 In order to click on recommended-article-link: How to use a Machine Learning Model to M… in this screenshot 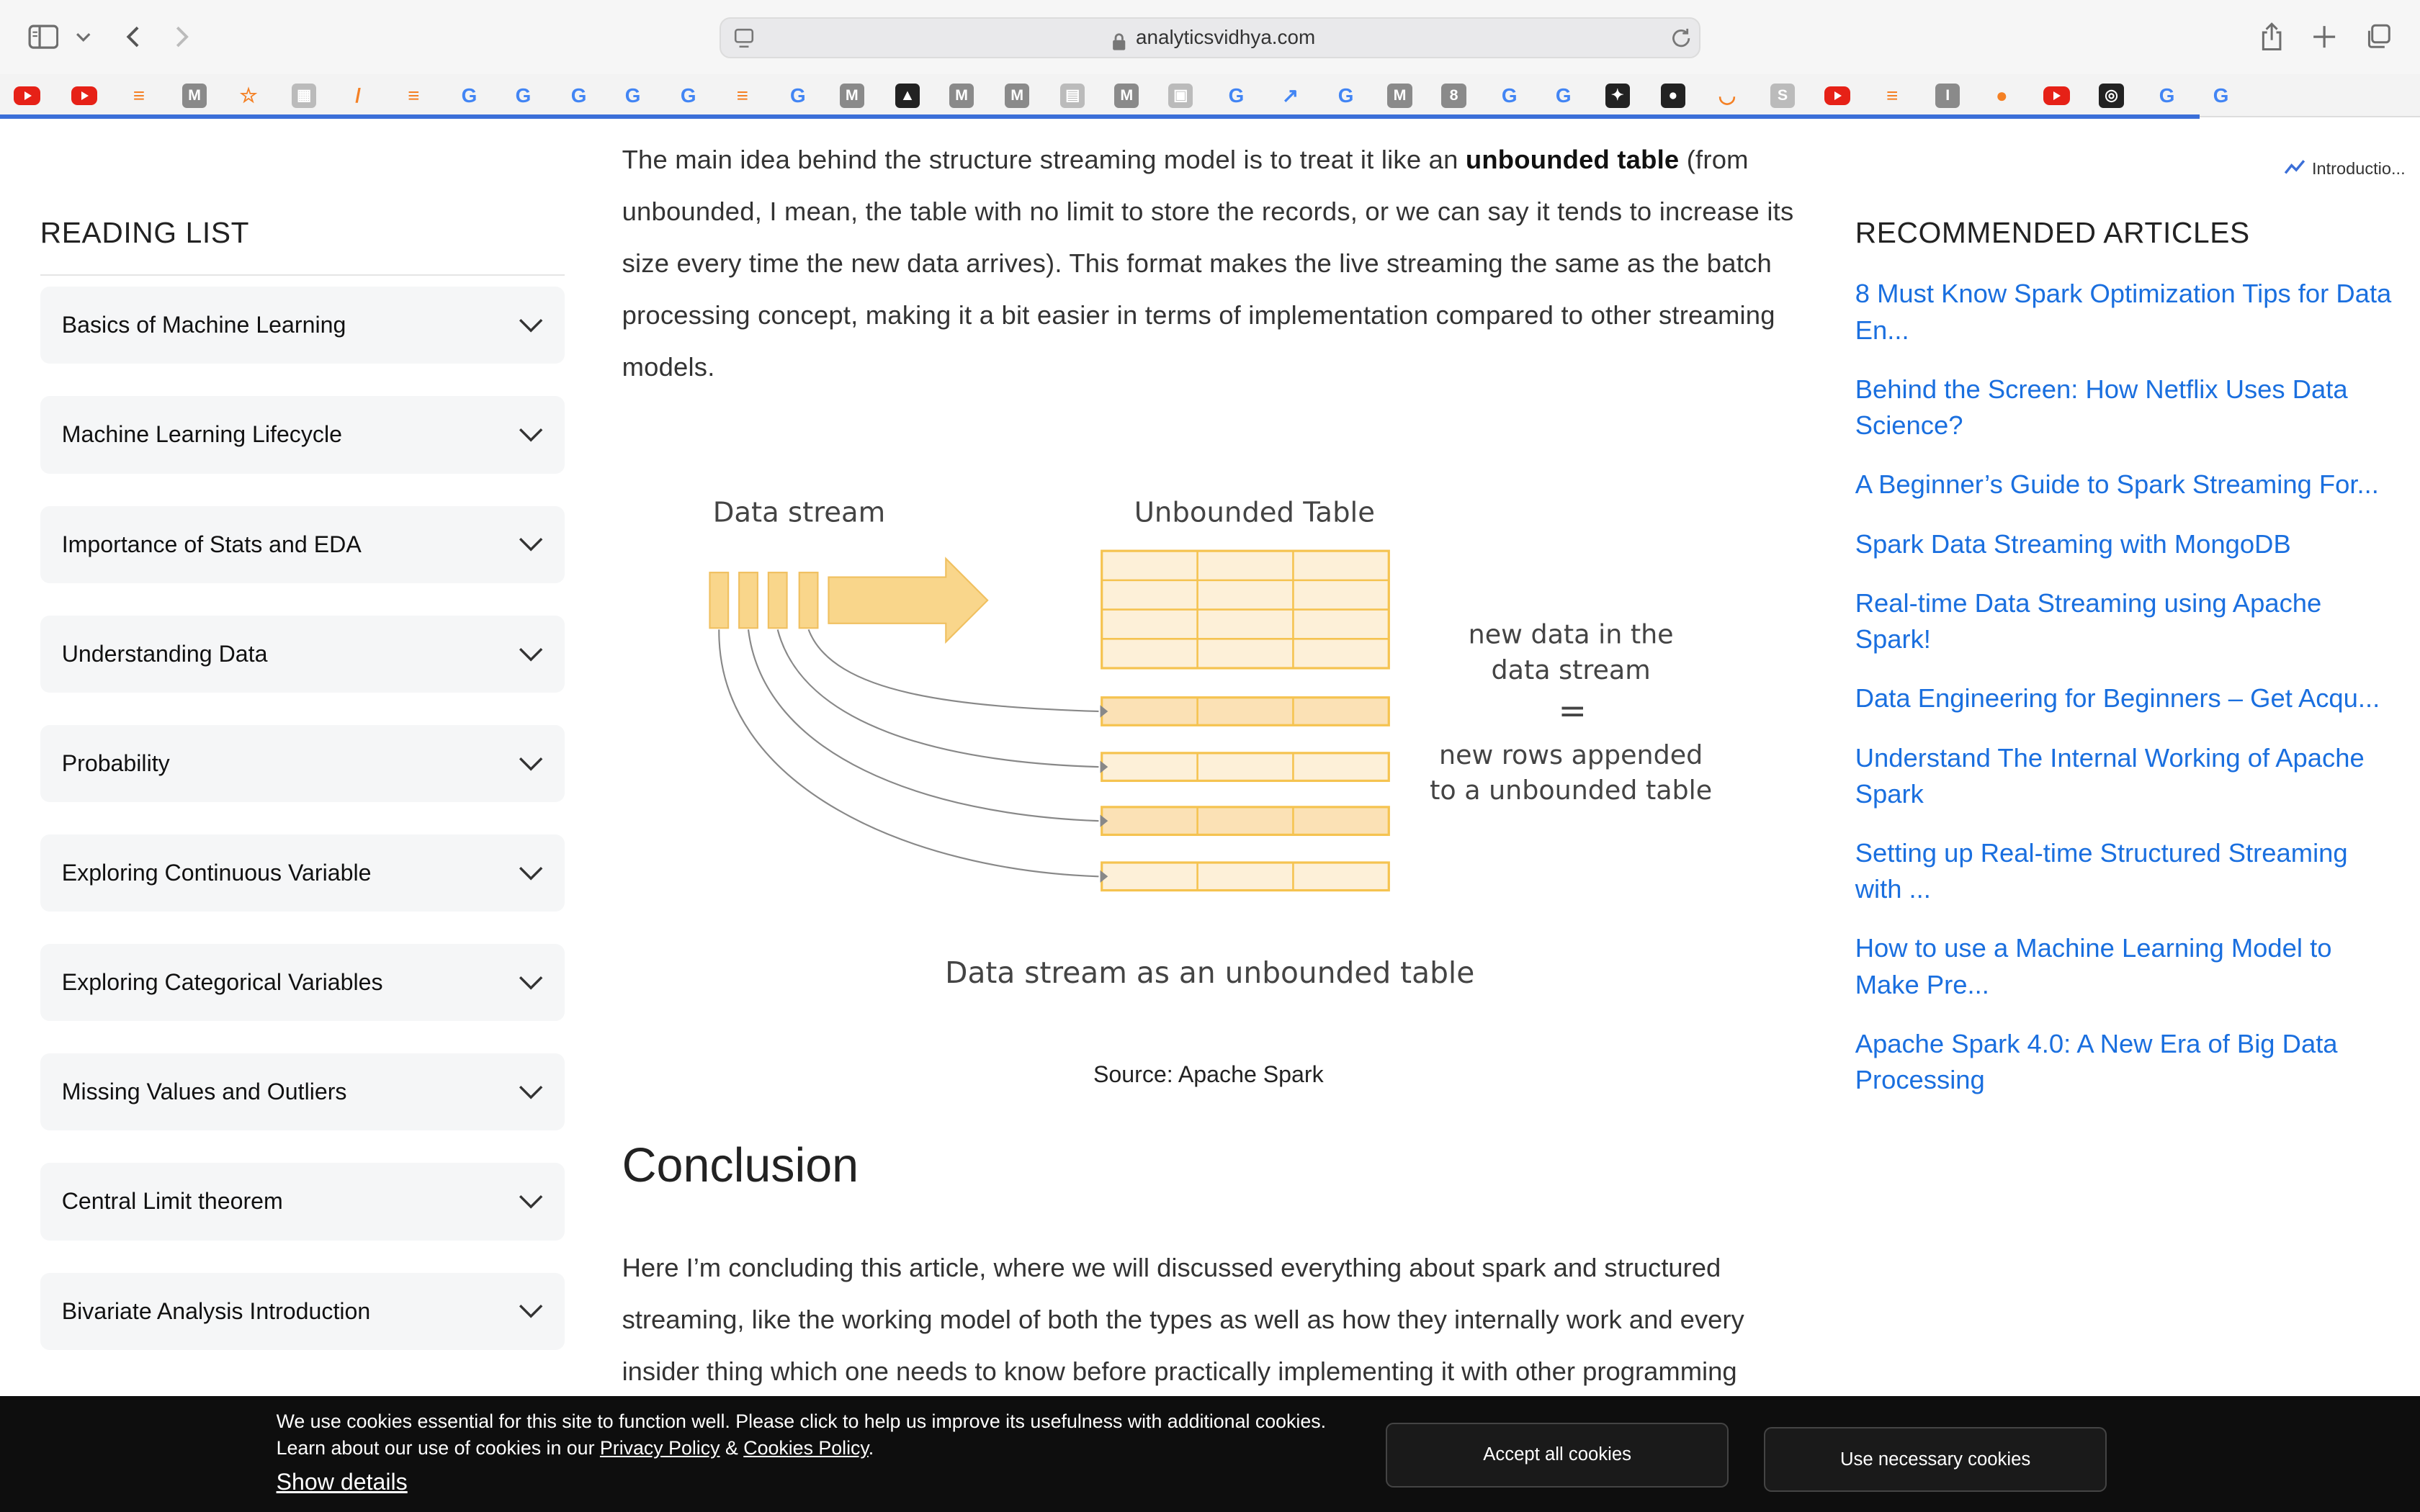, I will do `click(2125, 966)`.